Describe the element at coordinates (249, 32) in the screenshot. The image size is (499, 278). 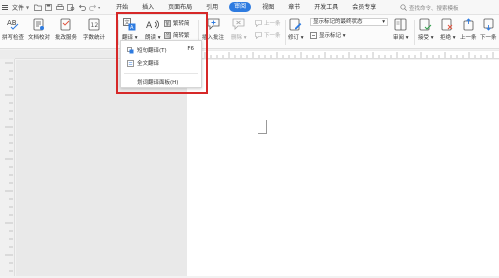
I see `review-ribbon: AB 拼写检查 文档校对 批改服务 12 字数统计 文A 翻译 ▾ A 朗读 ▾` at that location.